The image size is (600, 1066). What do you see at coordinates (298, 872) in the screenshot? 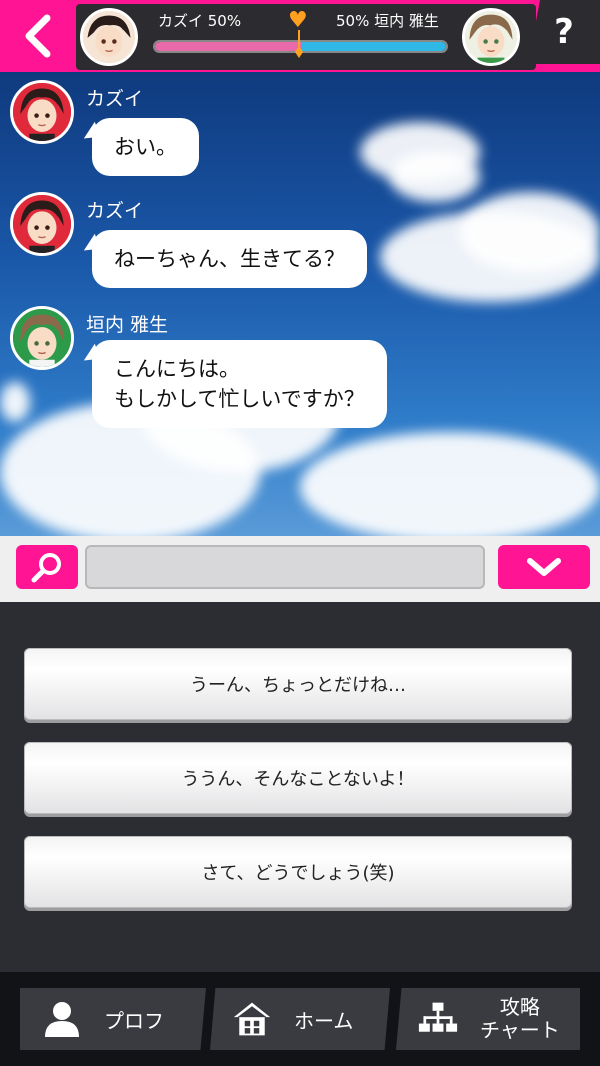
I see `reply-choice: さて、どうでしょう(笑)` at bounding box center [298, 872].